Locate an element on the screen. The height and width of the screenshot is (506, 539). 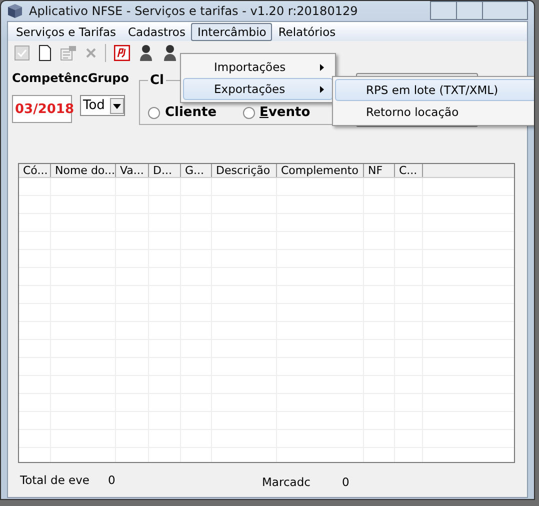
menu-item: Intercâmbio is located at coordinates (231, 31).